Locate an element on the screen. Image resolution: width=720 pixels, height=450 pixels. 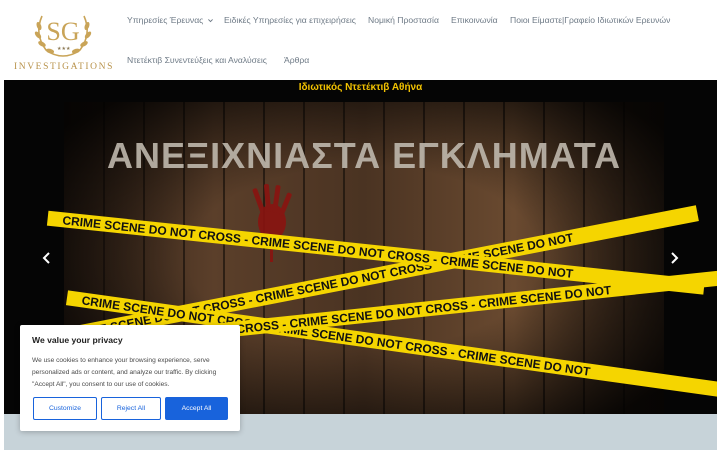
hero-title: Ιδιωτικός Ντετέκτιβ Αθήνα is located at coordinates (360, 87).